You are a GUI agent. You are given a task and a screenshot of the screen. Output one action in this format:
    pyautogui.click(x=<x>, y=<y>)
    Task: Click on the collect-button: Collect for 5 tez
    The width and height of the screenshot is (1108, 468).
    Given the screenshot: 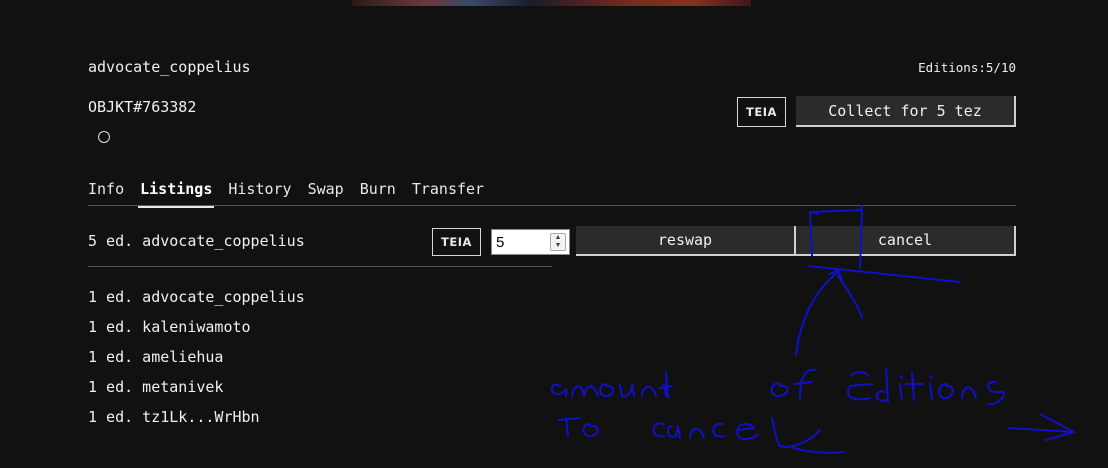 What is the action you would take?
    pyautogui.click(x=906, y=111)
    